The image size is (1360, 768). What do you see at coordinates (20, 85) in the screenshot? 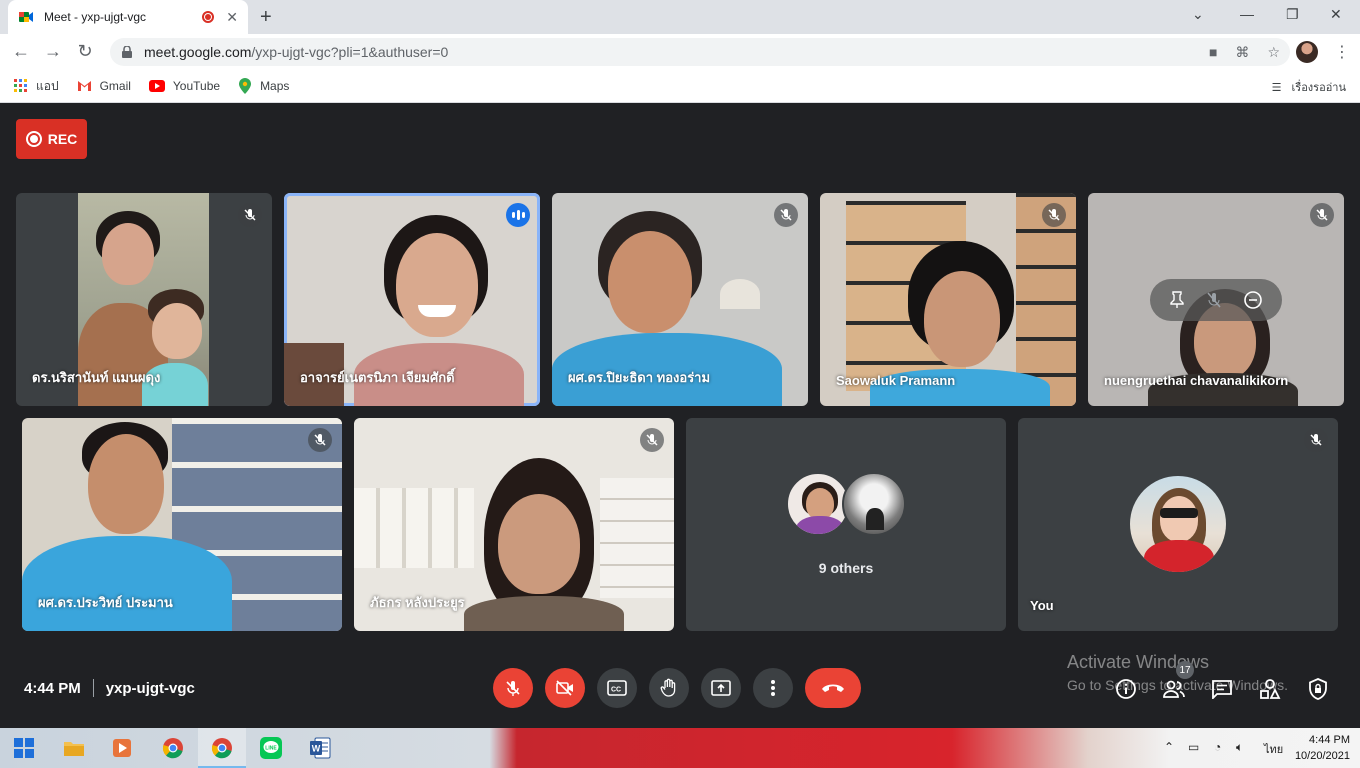
I see `apps-grid-icon` at bounding box center [20, 85].